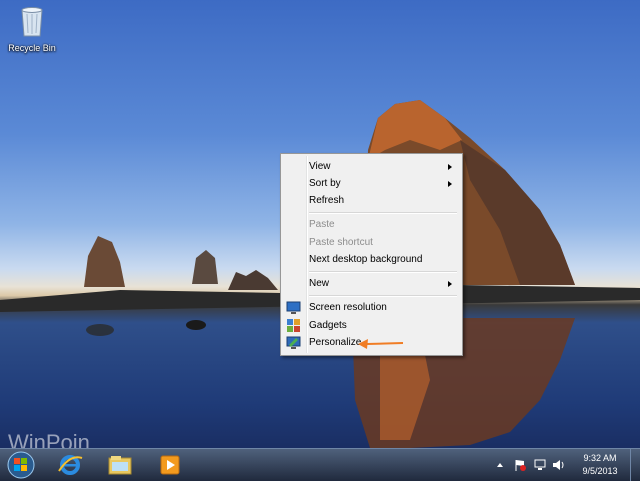 The height and width of the screenshot is (481, 640). Describe the element at coordinates (635, 465) in the screenshot. I see `show-desktop-button` at that location.